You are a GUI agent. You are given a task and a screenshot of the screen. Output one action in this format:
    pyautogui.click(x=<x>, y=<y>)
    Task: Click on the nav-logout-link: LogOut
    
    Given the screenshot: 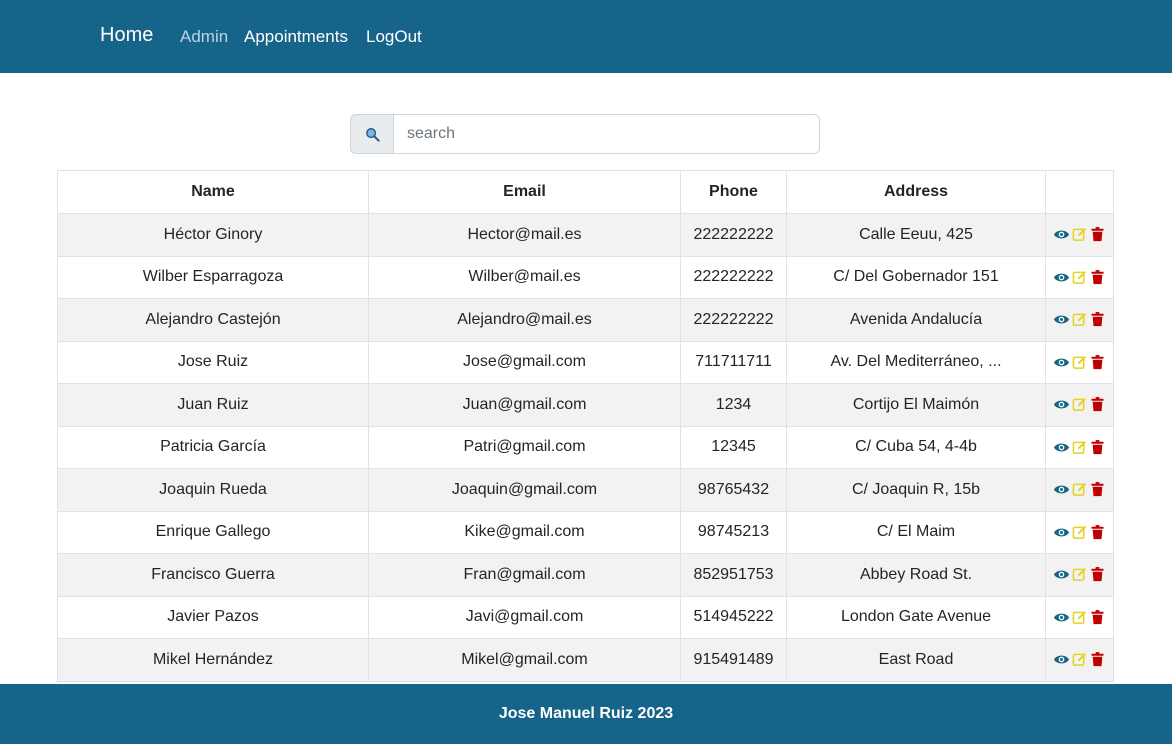 What is the action you would take?
    pyautogui.click(x=394, y=37)
    